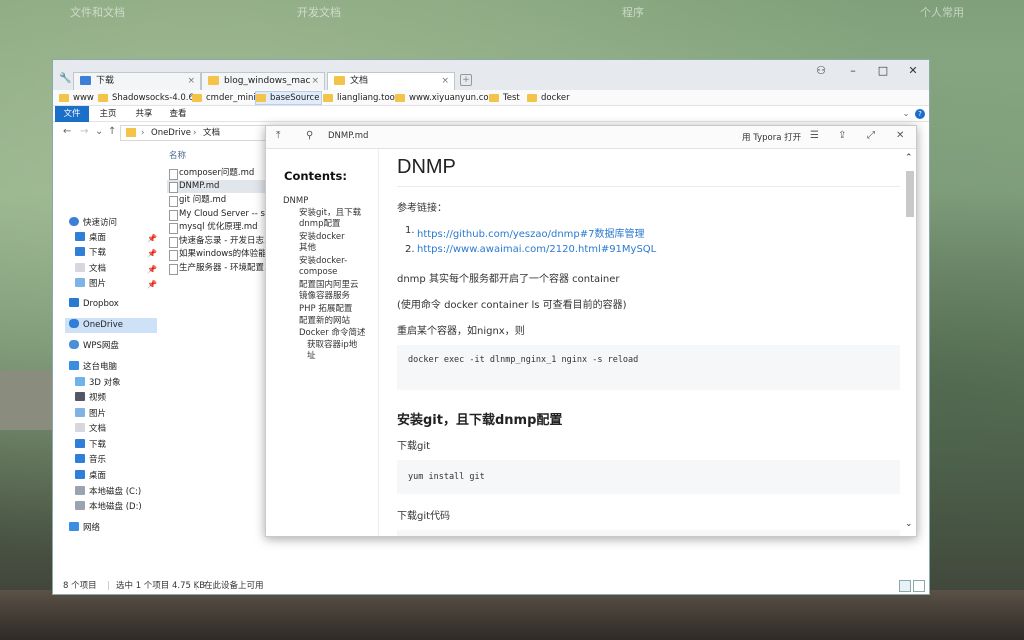 The image size is (1024, 640). What do you see at coordinates (93, 367) in the screenshot?
I see `nav-this-pc: 这台电脑` at bounding box center [93, 367].